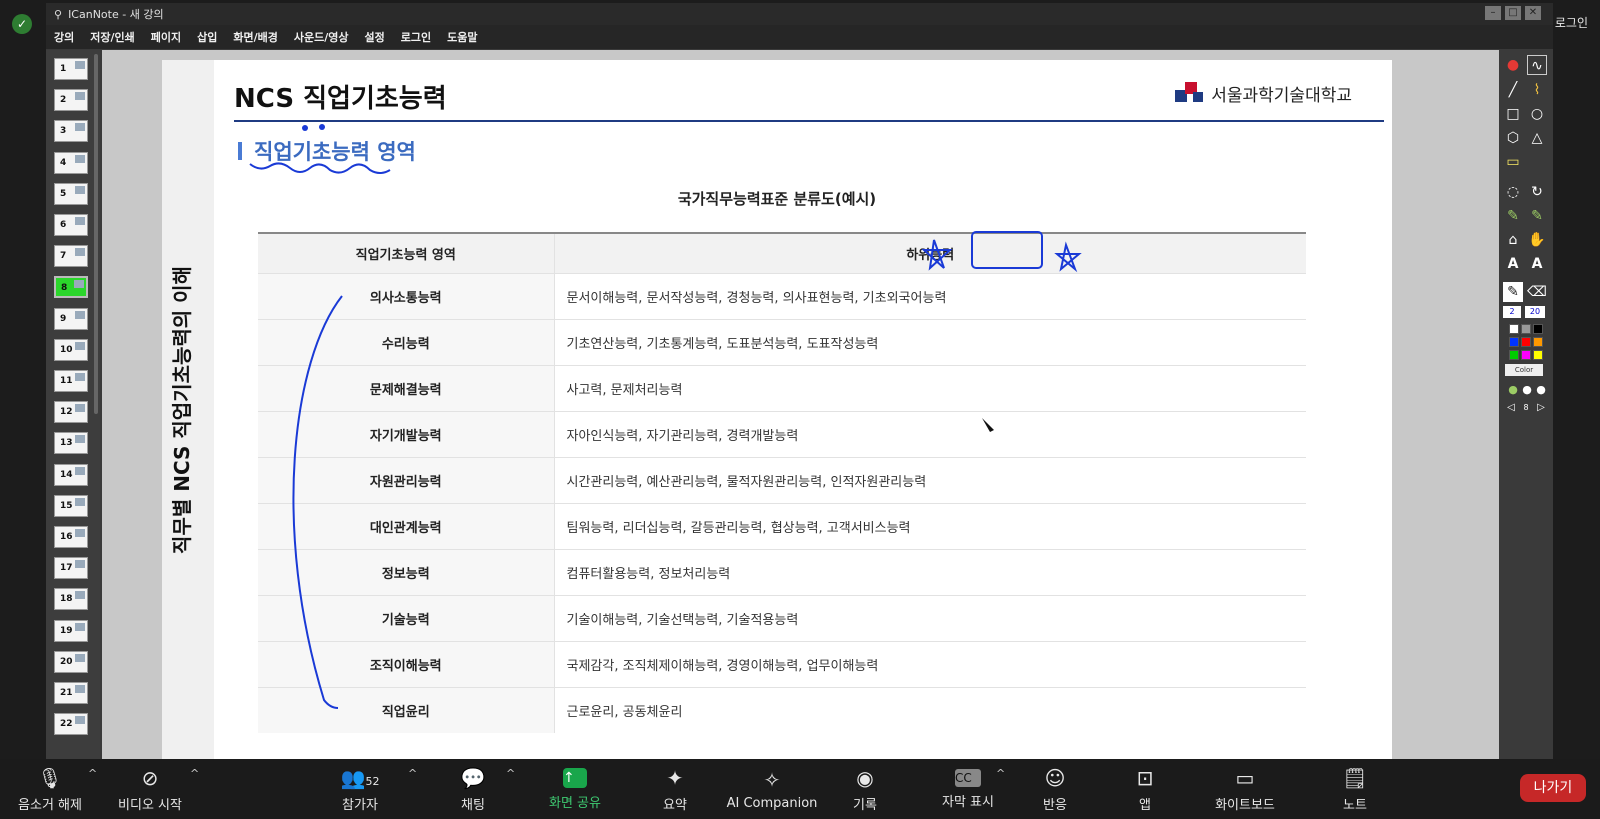  Describe the element at coordinates (575, 789) in the screenshot. I see `share-screen-button: ↑ 화면 공유` at that location.